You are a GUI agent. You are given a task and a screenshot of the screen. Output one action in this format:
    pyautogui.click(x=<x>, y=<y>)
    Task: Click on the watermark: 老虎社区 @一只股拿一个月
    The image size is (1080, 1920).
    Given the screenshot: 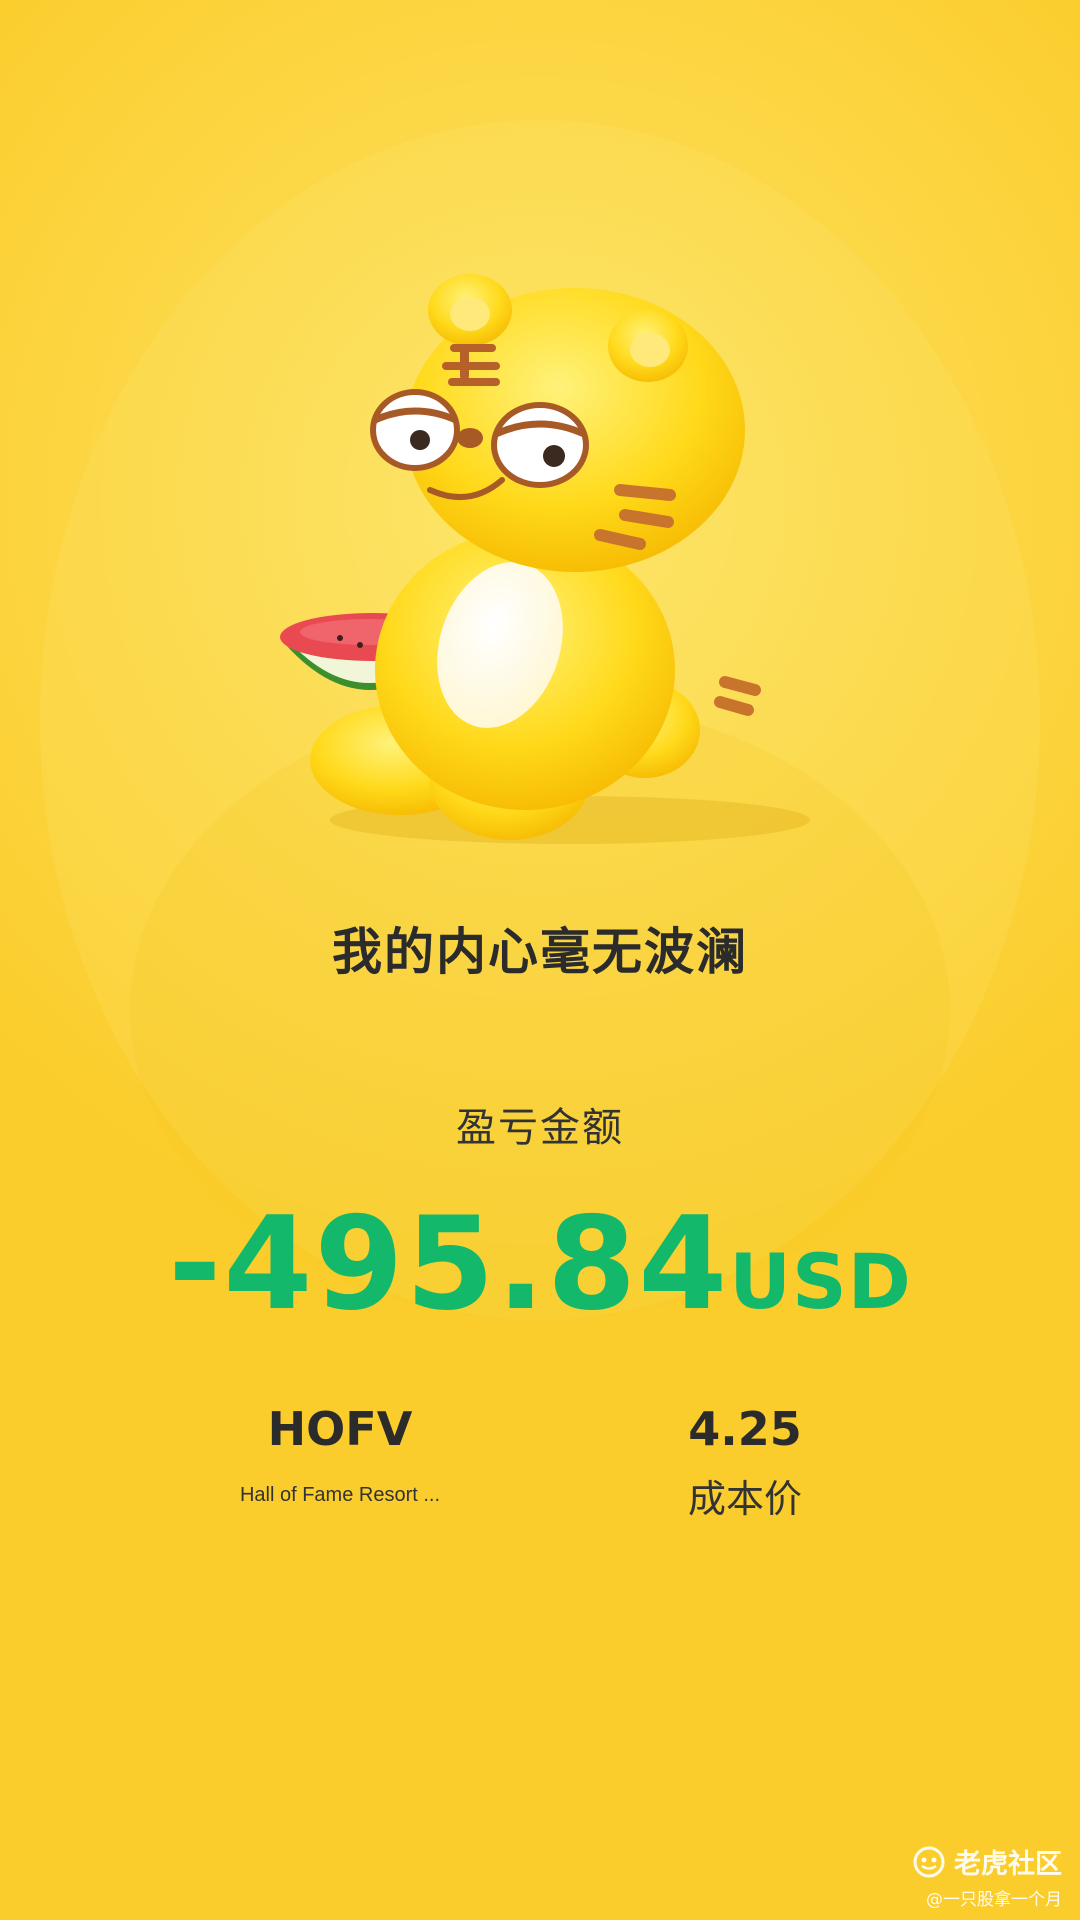 What is the action you would take?
    pyautogui.click(x=987, y=1876)
    